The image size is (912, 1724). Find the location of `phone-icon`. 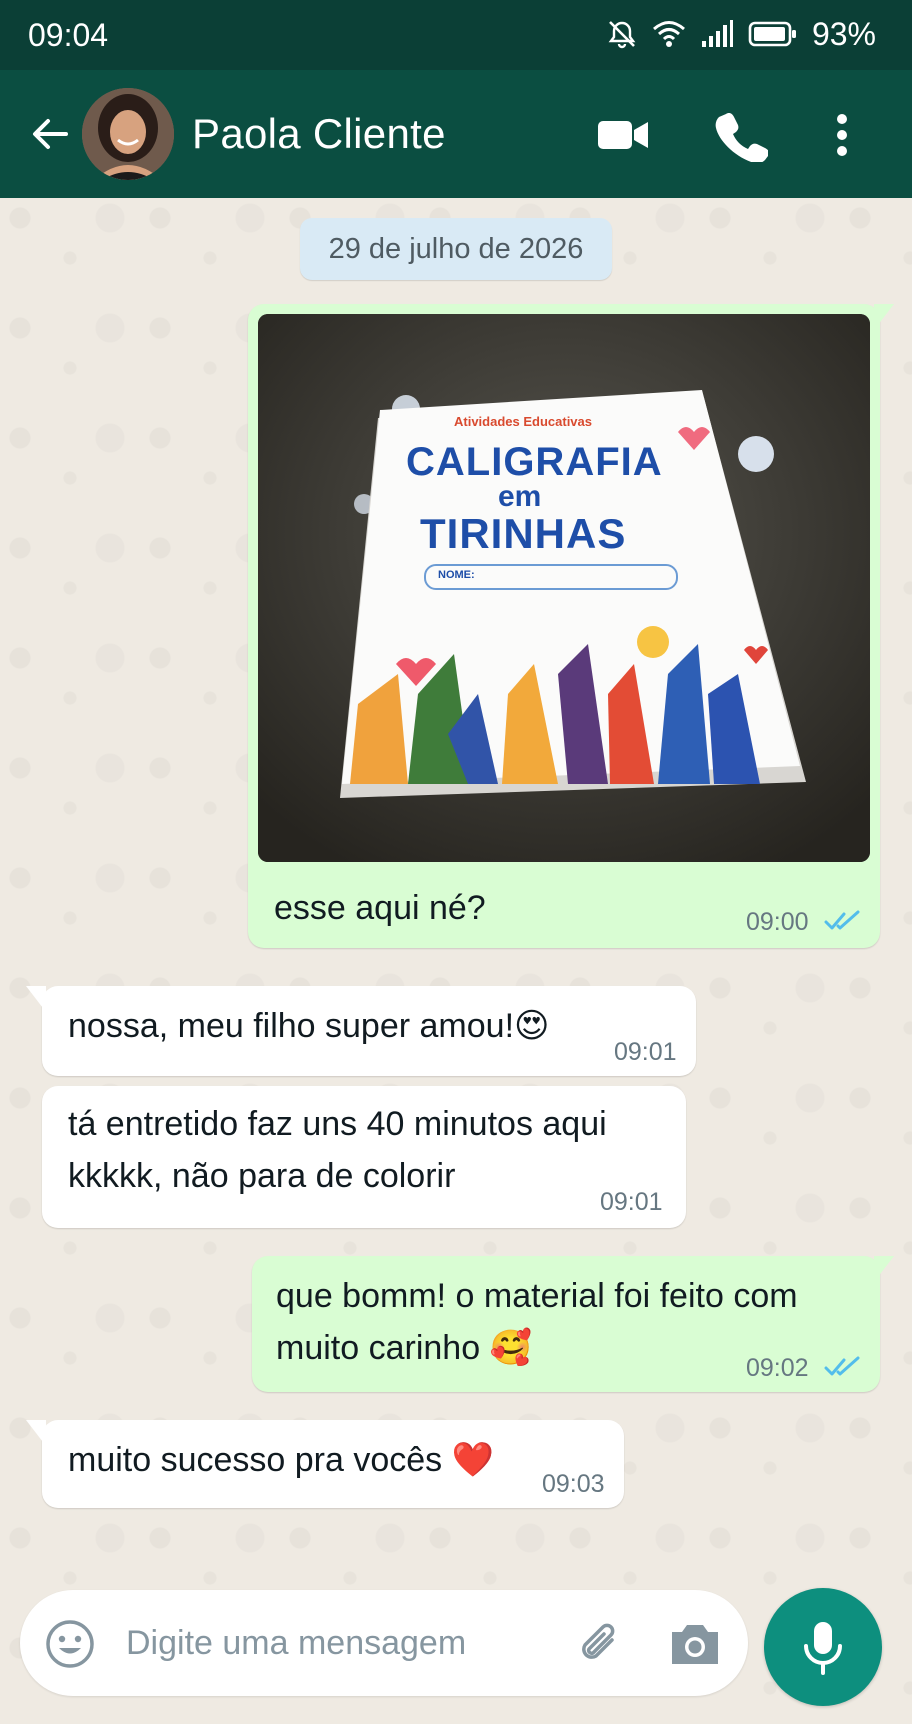

phone-icon is located at coordinates (740, 135).